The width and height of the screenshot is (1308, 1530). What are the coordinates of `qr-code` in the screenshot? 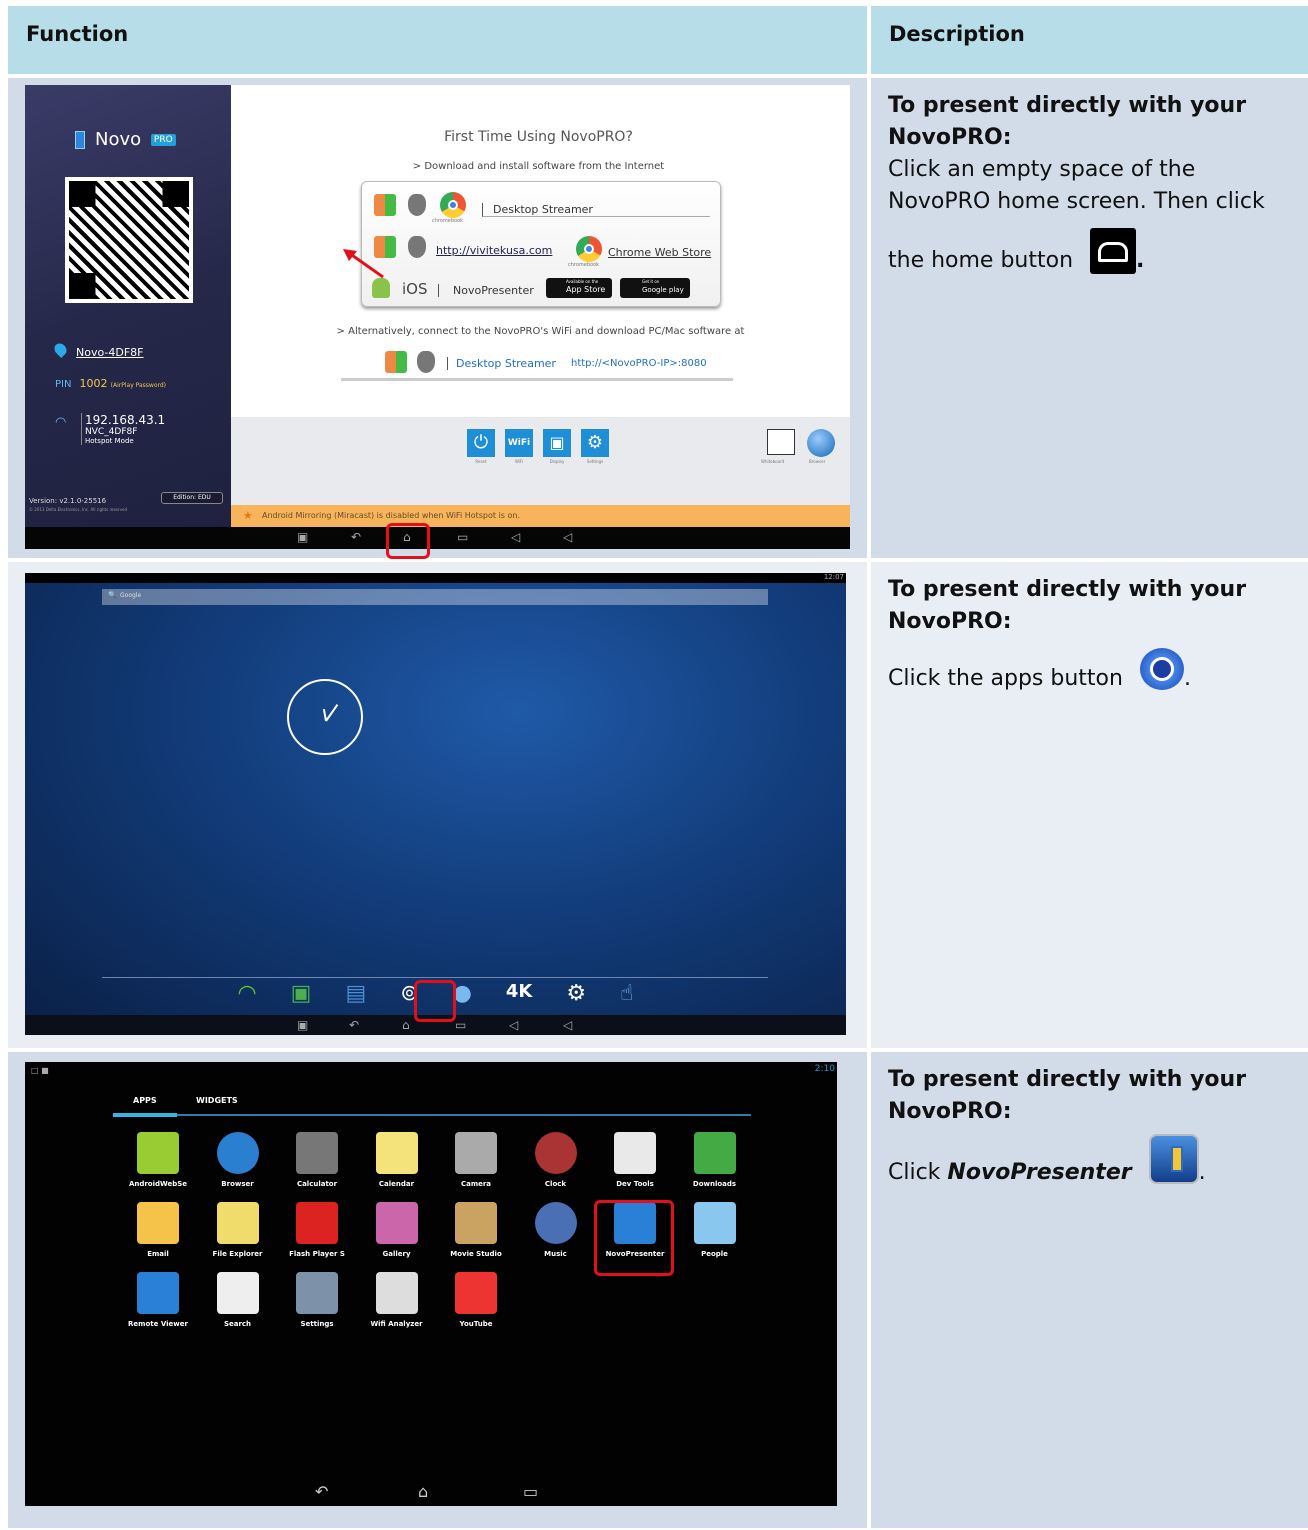 It's located at (129, 240).